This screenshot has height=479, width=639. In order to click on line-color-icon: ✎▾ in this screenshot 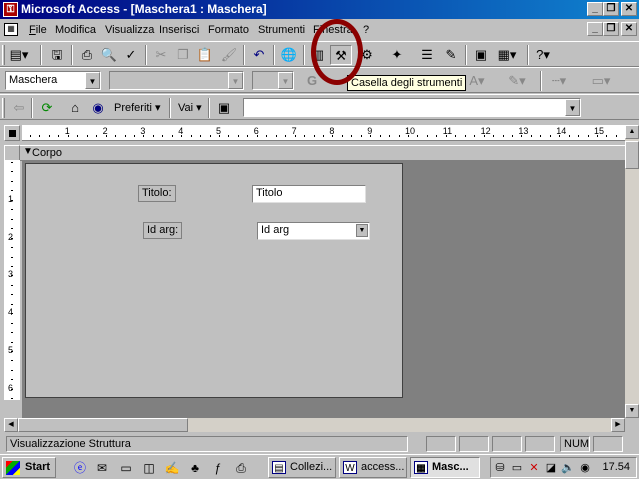, I will do `click(517, 81)`.